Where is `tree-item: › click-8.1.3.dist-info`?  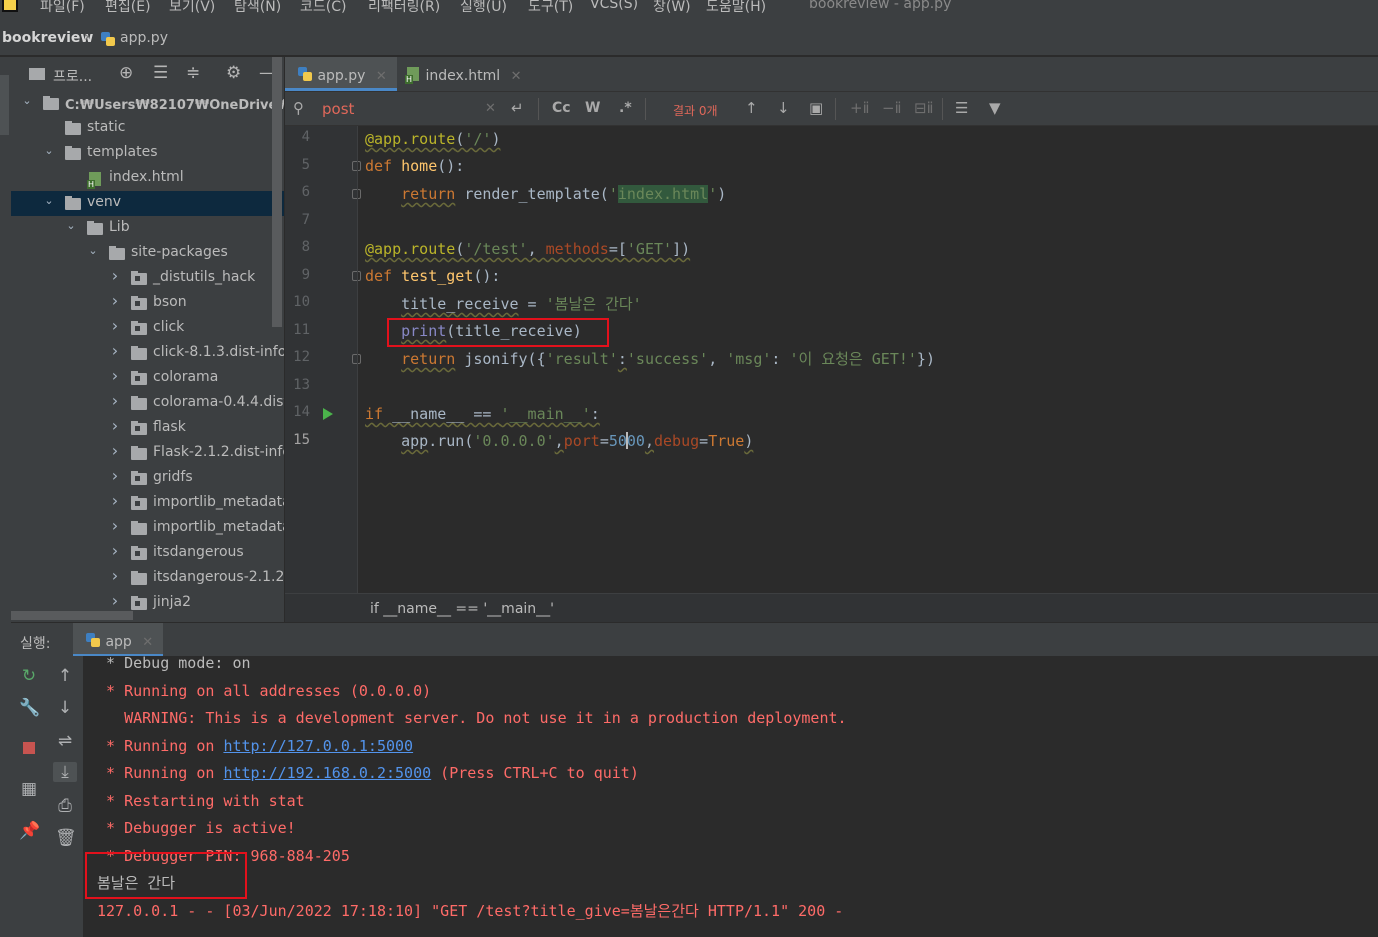 tree-item: › click-8.1.3.dist-info is located at coordinates (147, 353).